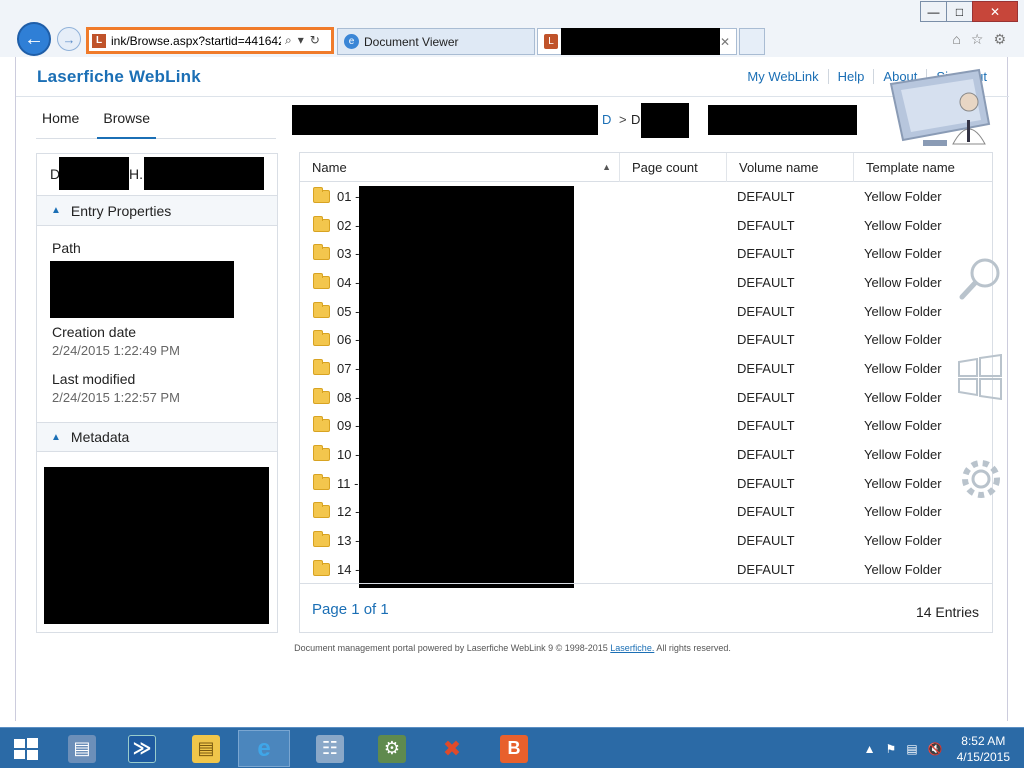 This screenshot has height=769, width=1024. Describe the element at coordinates (330, 748) in the screenshot. I see `taskbar-network: ☷` at that location.